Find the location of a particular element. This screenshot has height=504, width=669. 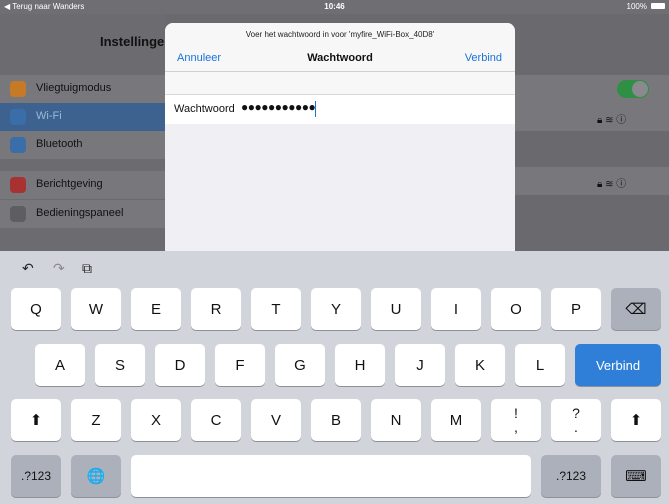

key-exclaim-comma: !, is located at coordinates (516, 420).